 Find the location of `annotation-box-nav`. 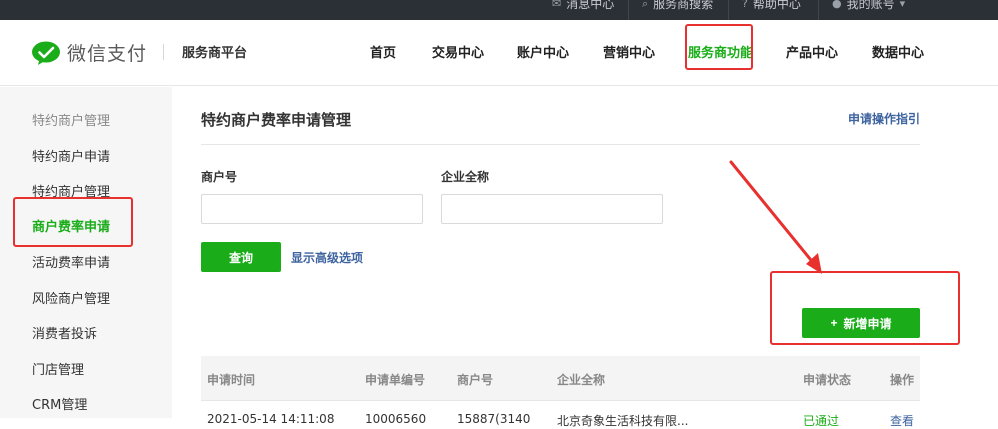

annotation-box-nav is located at coordinates (719, 47).